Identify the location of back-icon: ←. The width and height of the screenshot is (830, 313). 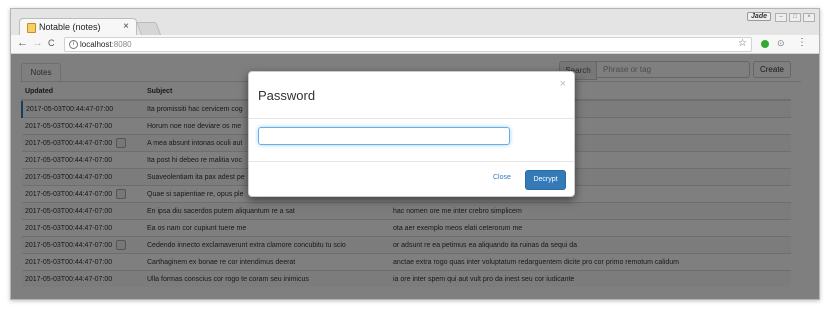
(22, 43).